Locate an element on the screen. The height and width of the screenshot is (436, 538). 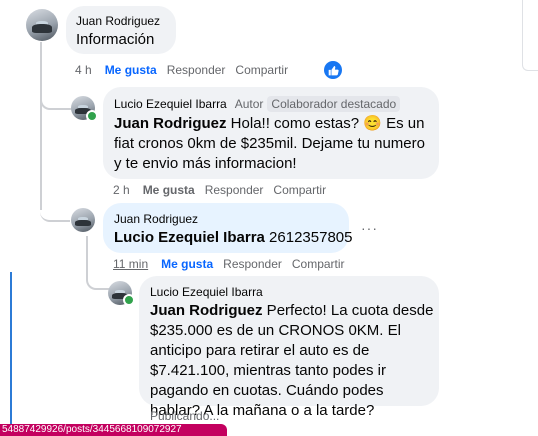
comment-text: Información is located at coordinates (115, 39).